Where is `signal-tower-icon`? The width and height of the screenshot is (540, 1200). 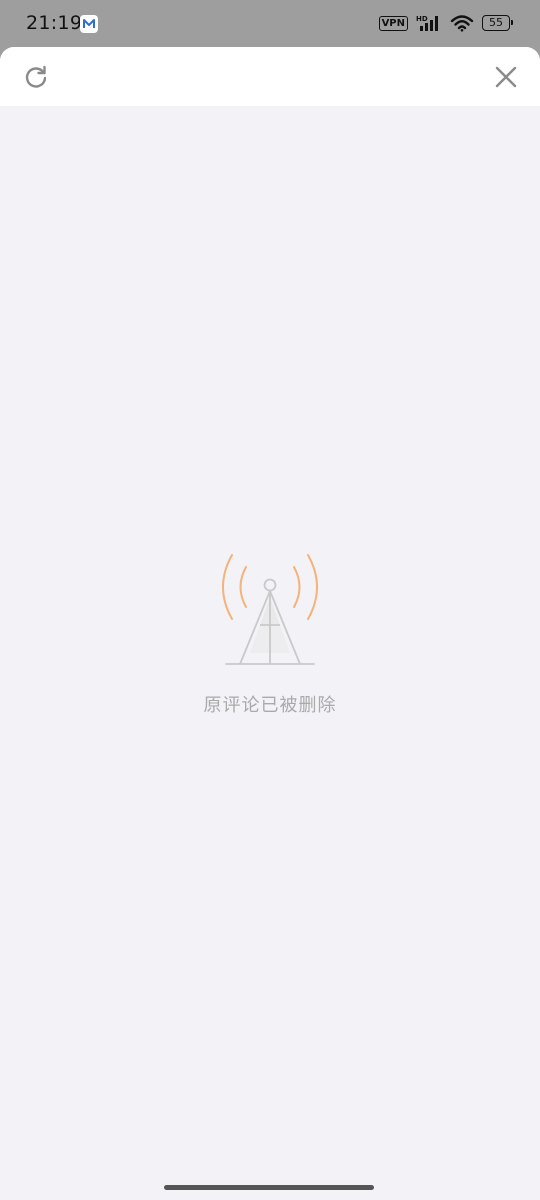
signal-tower-icon is located at coordinates (270, 609).